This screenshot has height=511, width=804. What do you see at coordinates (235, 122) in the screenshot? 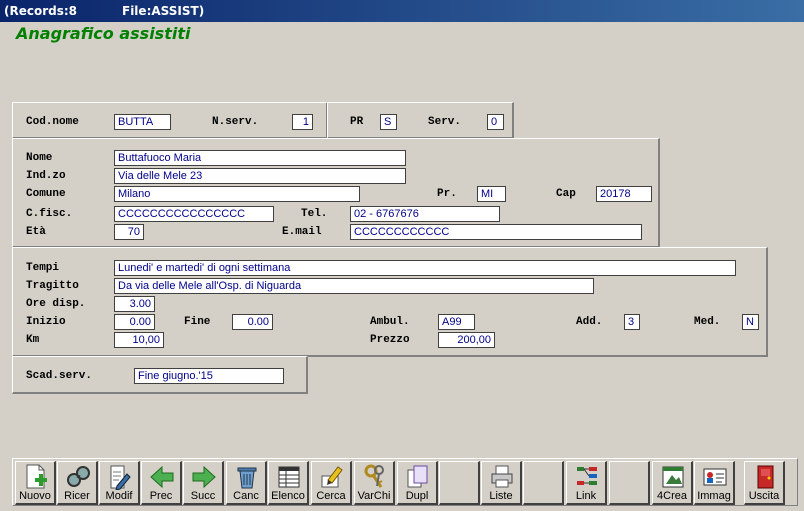
I see `n-serv-label: N.serv.` at bounding box center [235, 122].